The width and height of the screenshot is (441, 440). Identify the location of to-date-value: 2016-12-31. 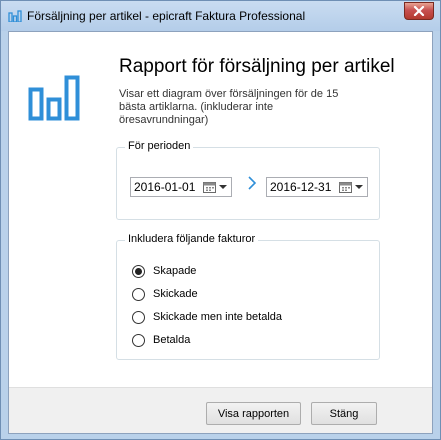
(301, 187).